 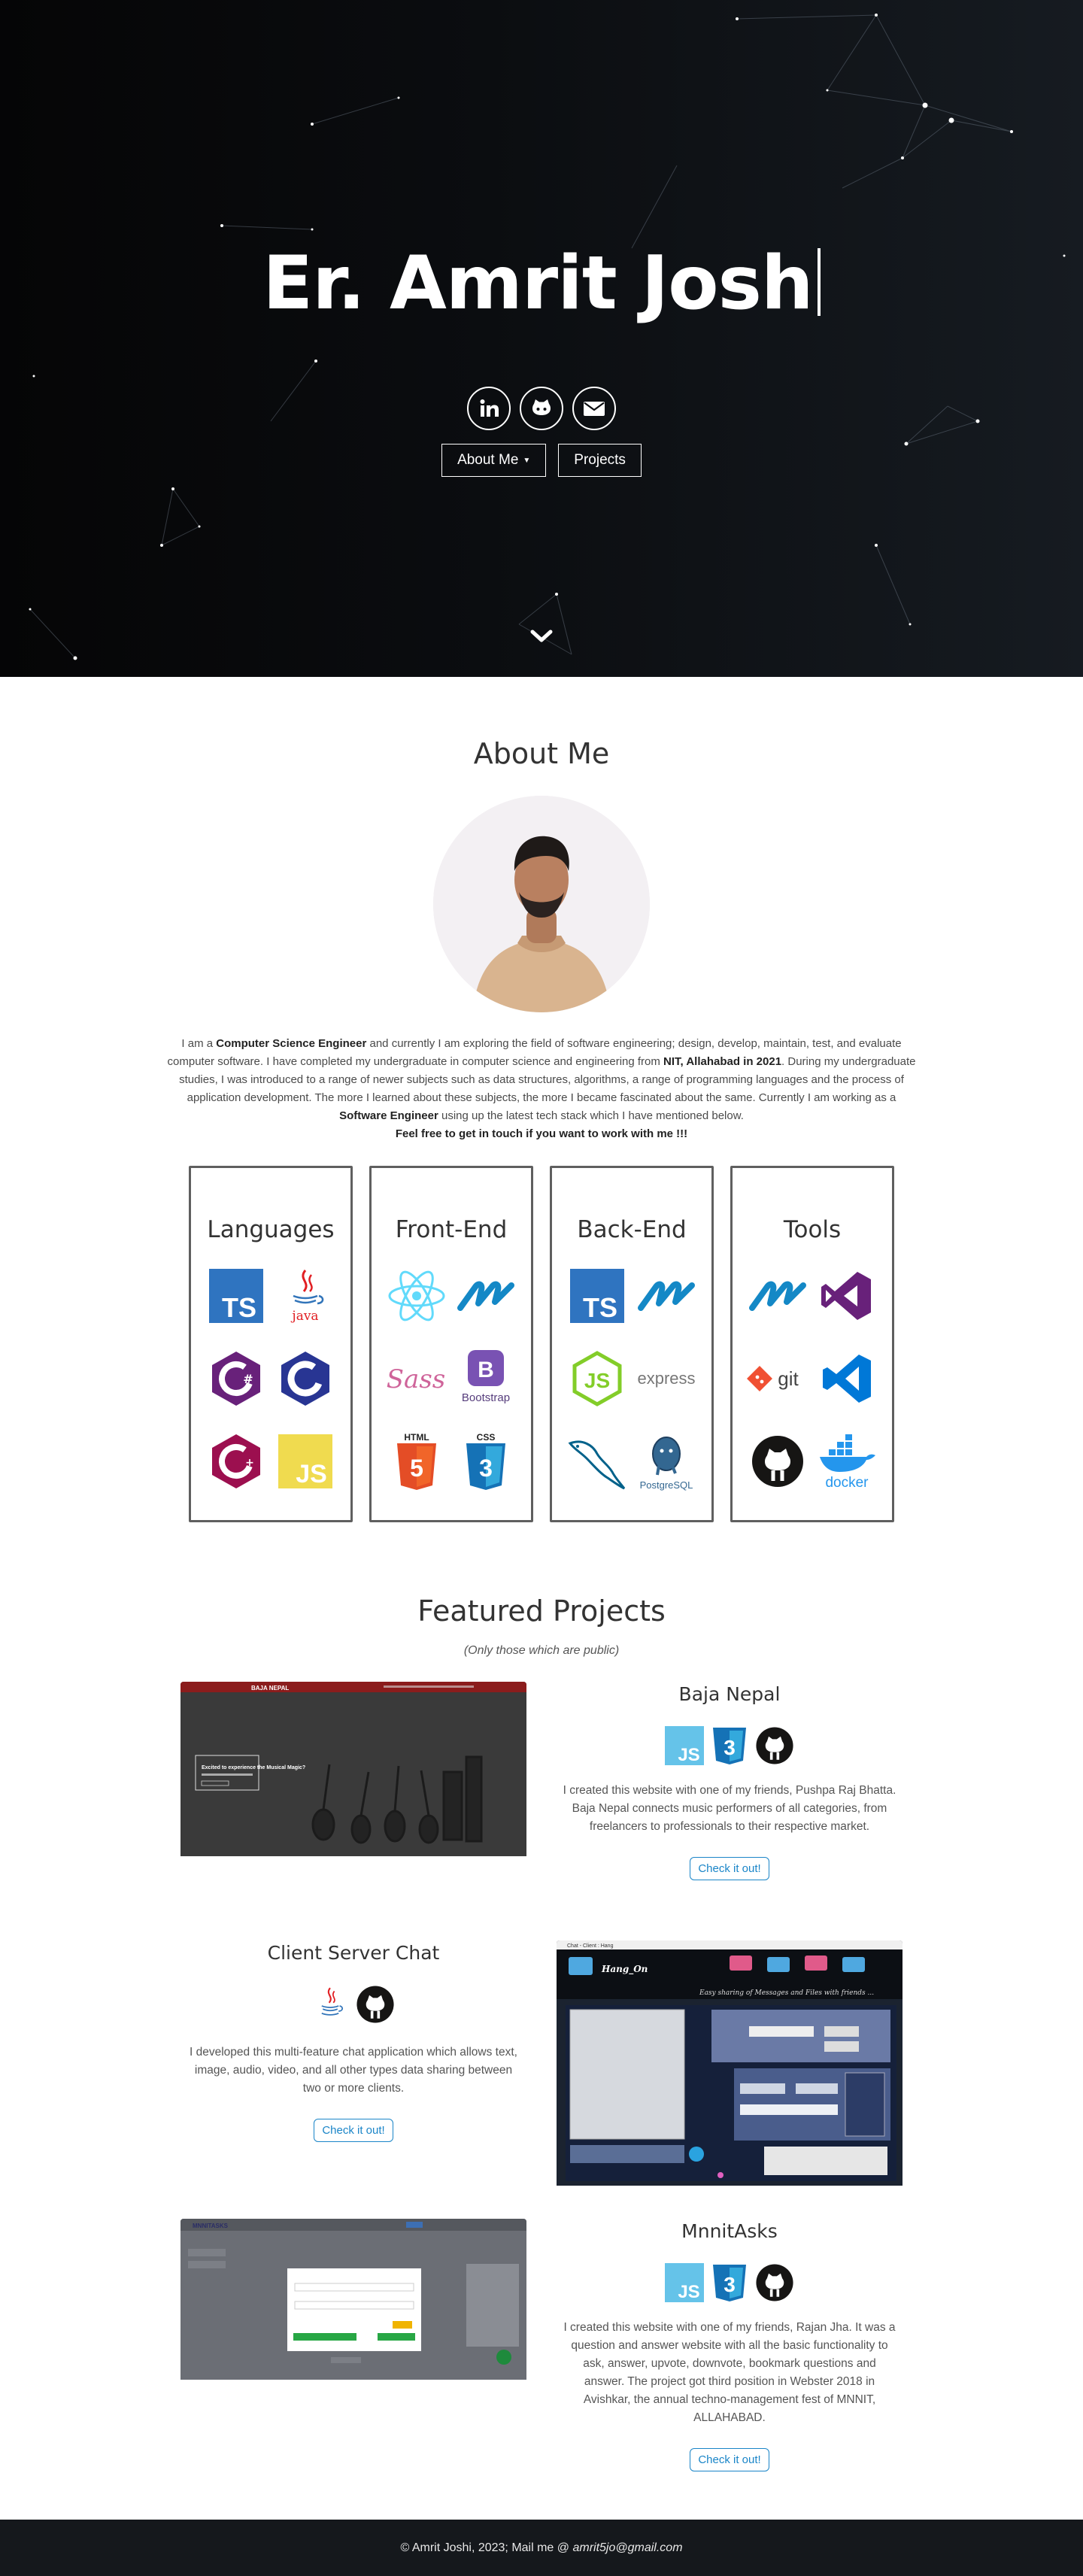 I want to click on svg-text: Sass, so click(x=416, y=1379).